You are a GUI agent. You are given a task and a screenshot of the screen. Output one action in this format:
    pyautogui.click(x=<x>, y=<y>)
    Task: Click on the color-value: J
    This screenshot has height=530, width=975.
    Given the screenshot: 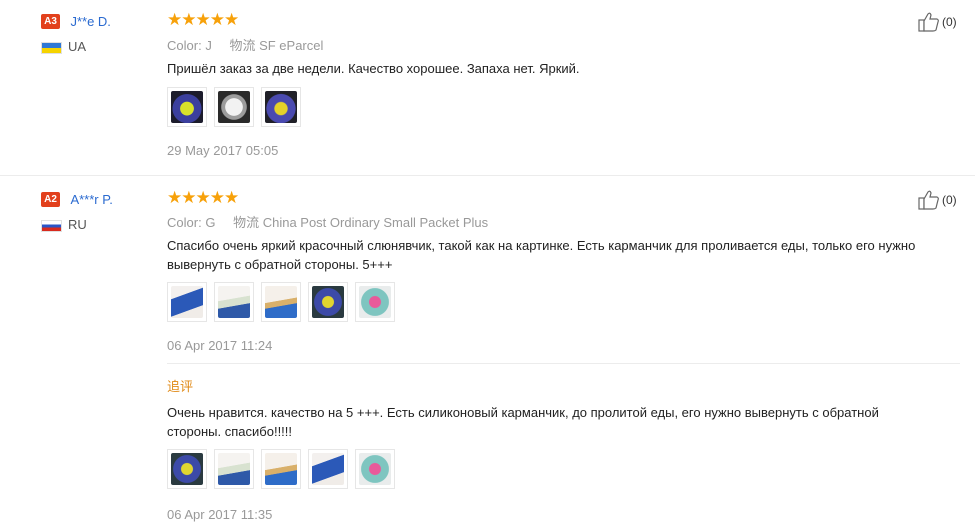 What is the action you would take?
    pyautogui.click(x=208, y=45)
    